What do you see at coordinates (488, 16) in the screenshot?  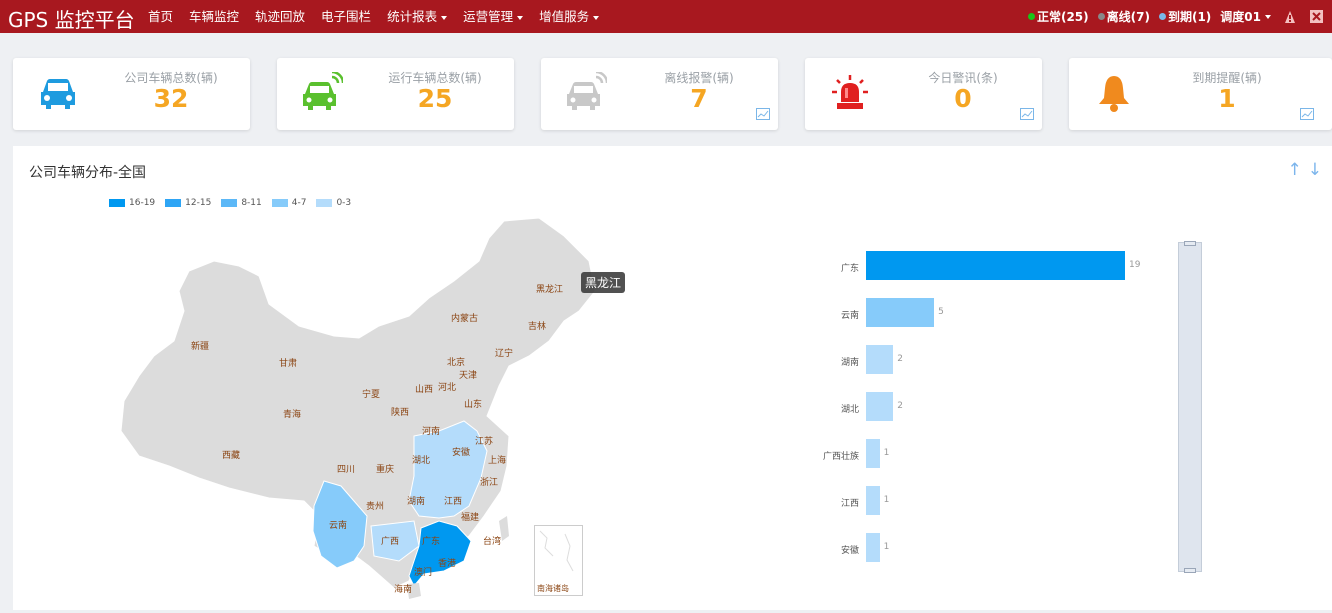 I see `nav-label: 运营管理` at bounding box center [488, 16].